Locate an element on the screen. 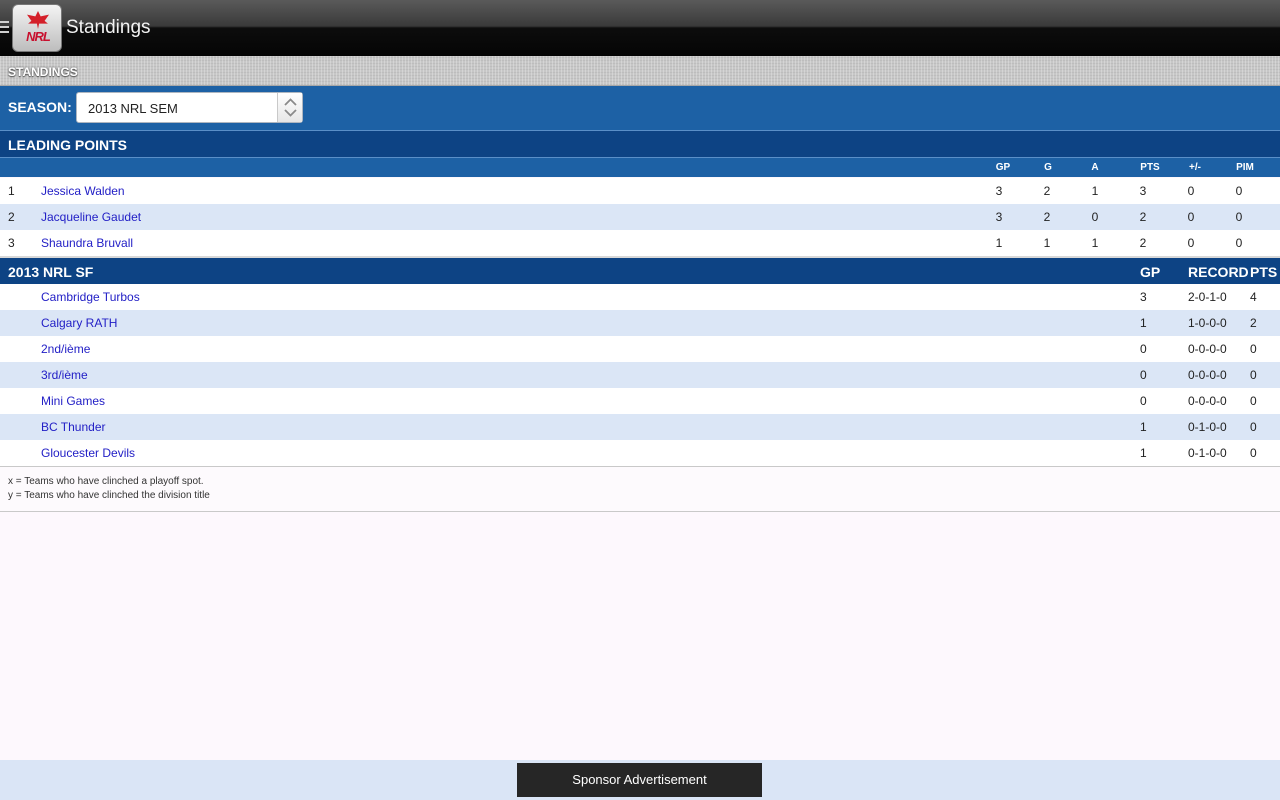 The height and width of the screenshot is (800, 1280). points: 3 is located at coordinates (1143, 191).